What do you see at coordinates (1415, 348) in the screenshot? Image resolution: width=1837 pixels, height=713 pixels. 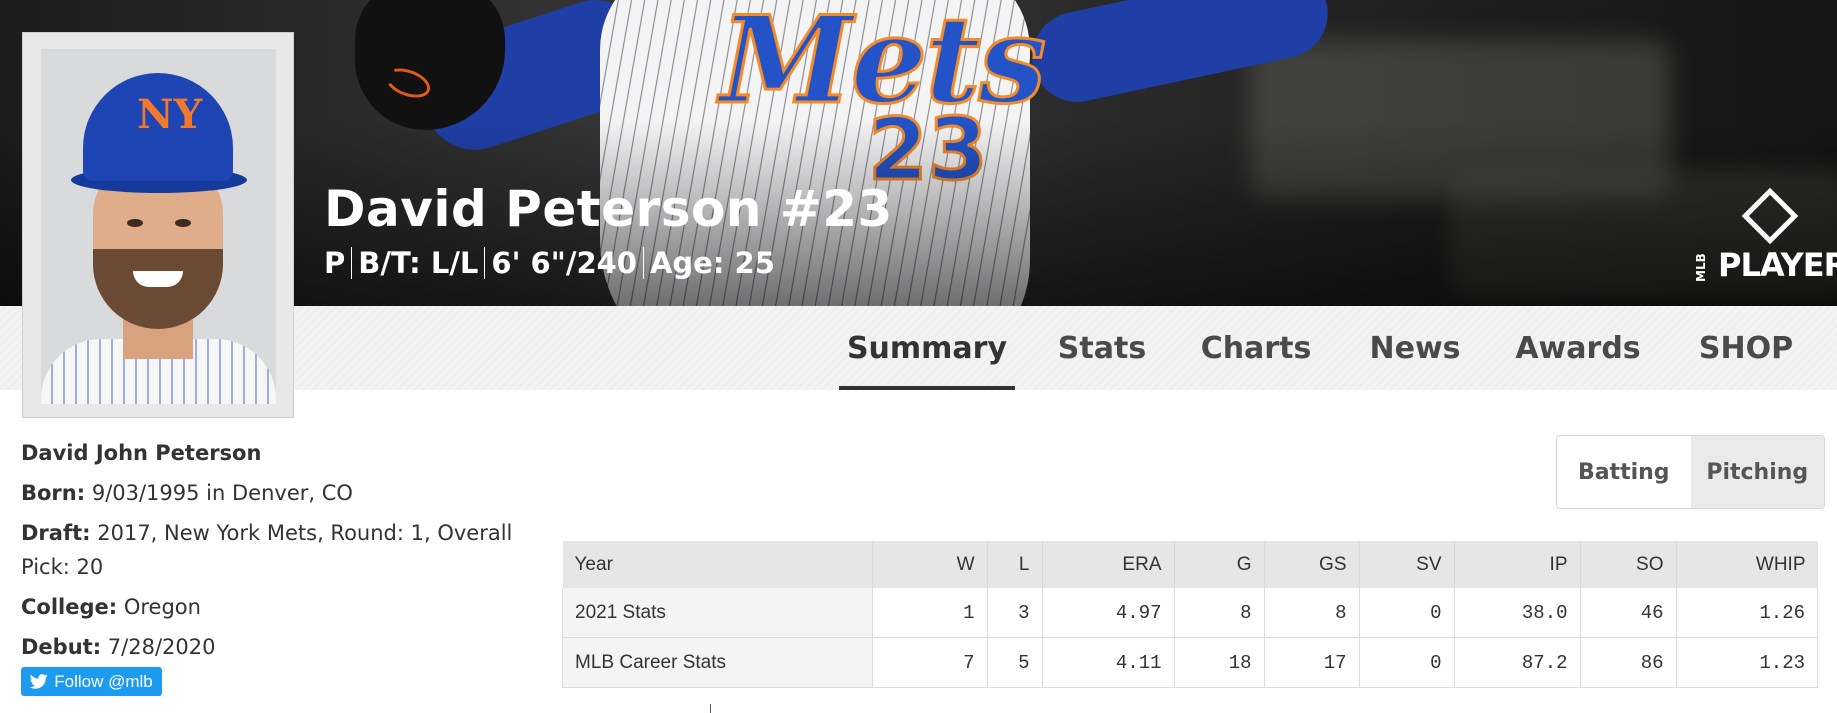 I see `tab-news: News` at bounding box center [1415, 348].